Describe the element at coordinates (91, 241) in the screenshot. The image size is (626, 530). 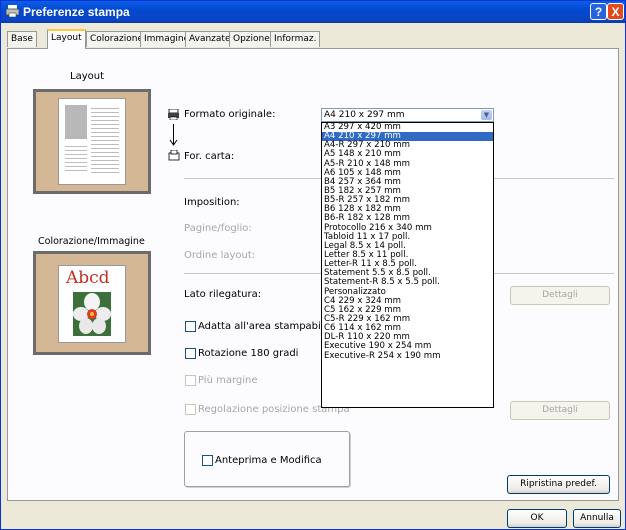
I see `color-preview-label: Colorazione/Immagine` at that location.